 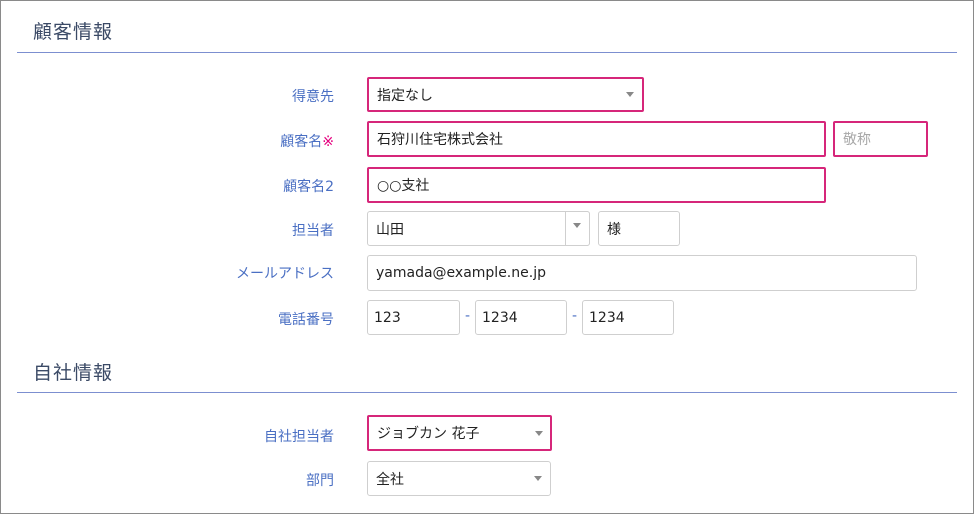 I want to click on phone-part2-value: 1234, so click(x=500, y=317).